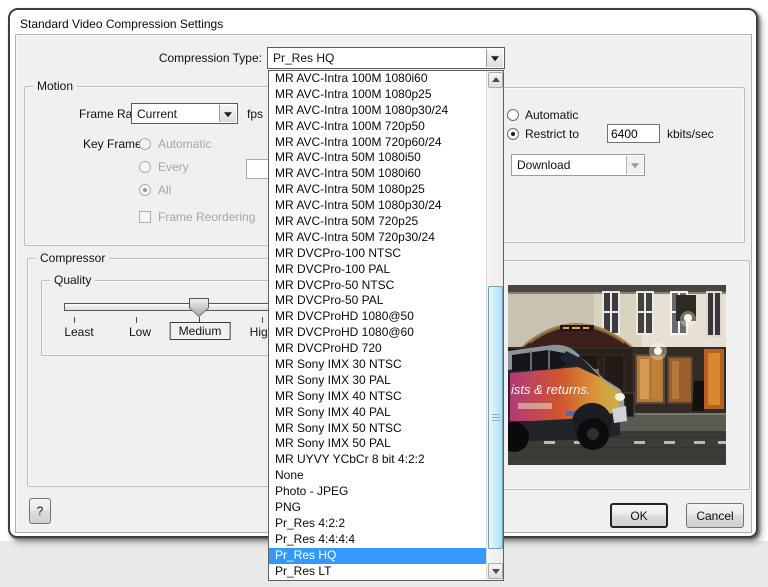 The width and height of the screenshot is (768, 587). Describe the element at coordinates (377, 540) in the screenshot. I see `list-item: Pr_Res 4:4:4:4` at that location.